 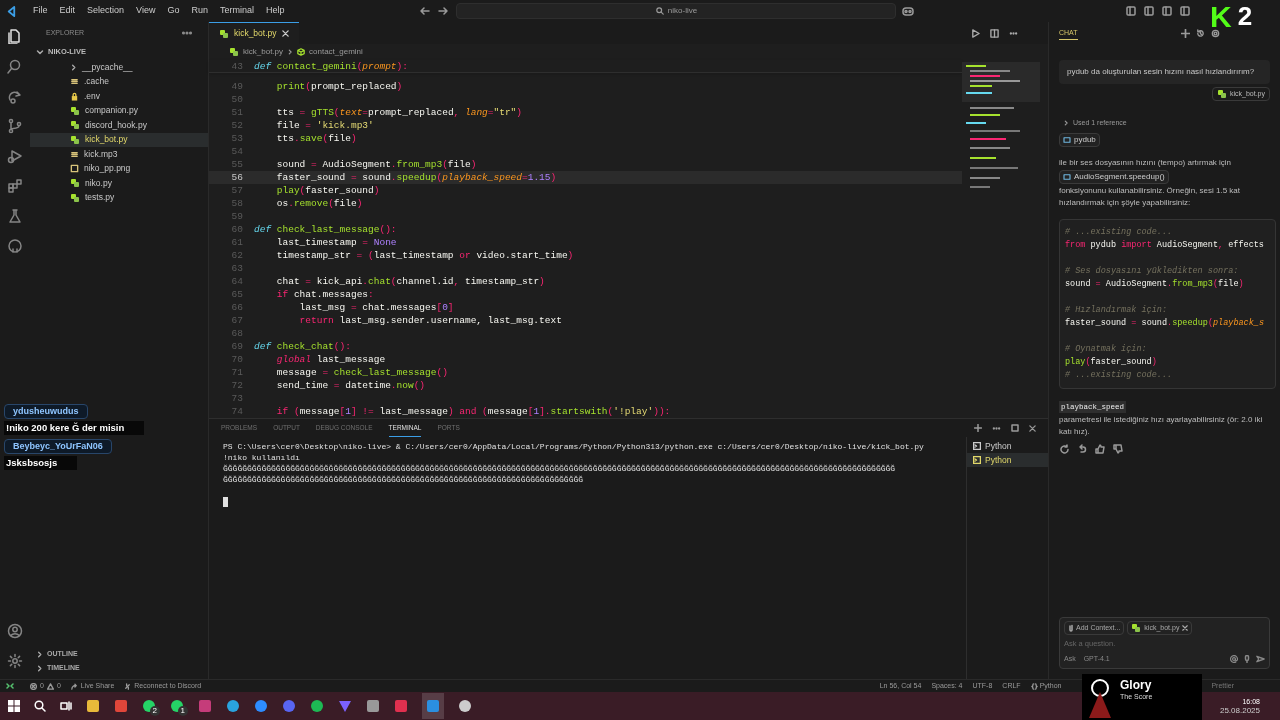 I want to click on history-icon, so click(x=1200, y=33).